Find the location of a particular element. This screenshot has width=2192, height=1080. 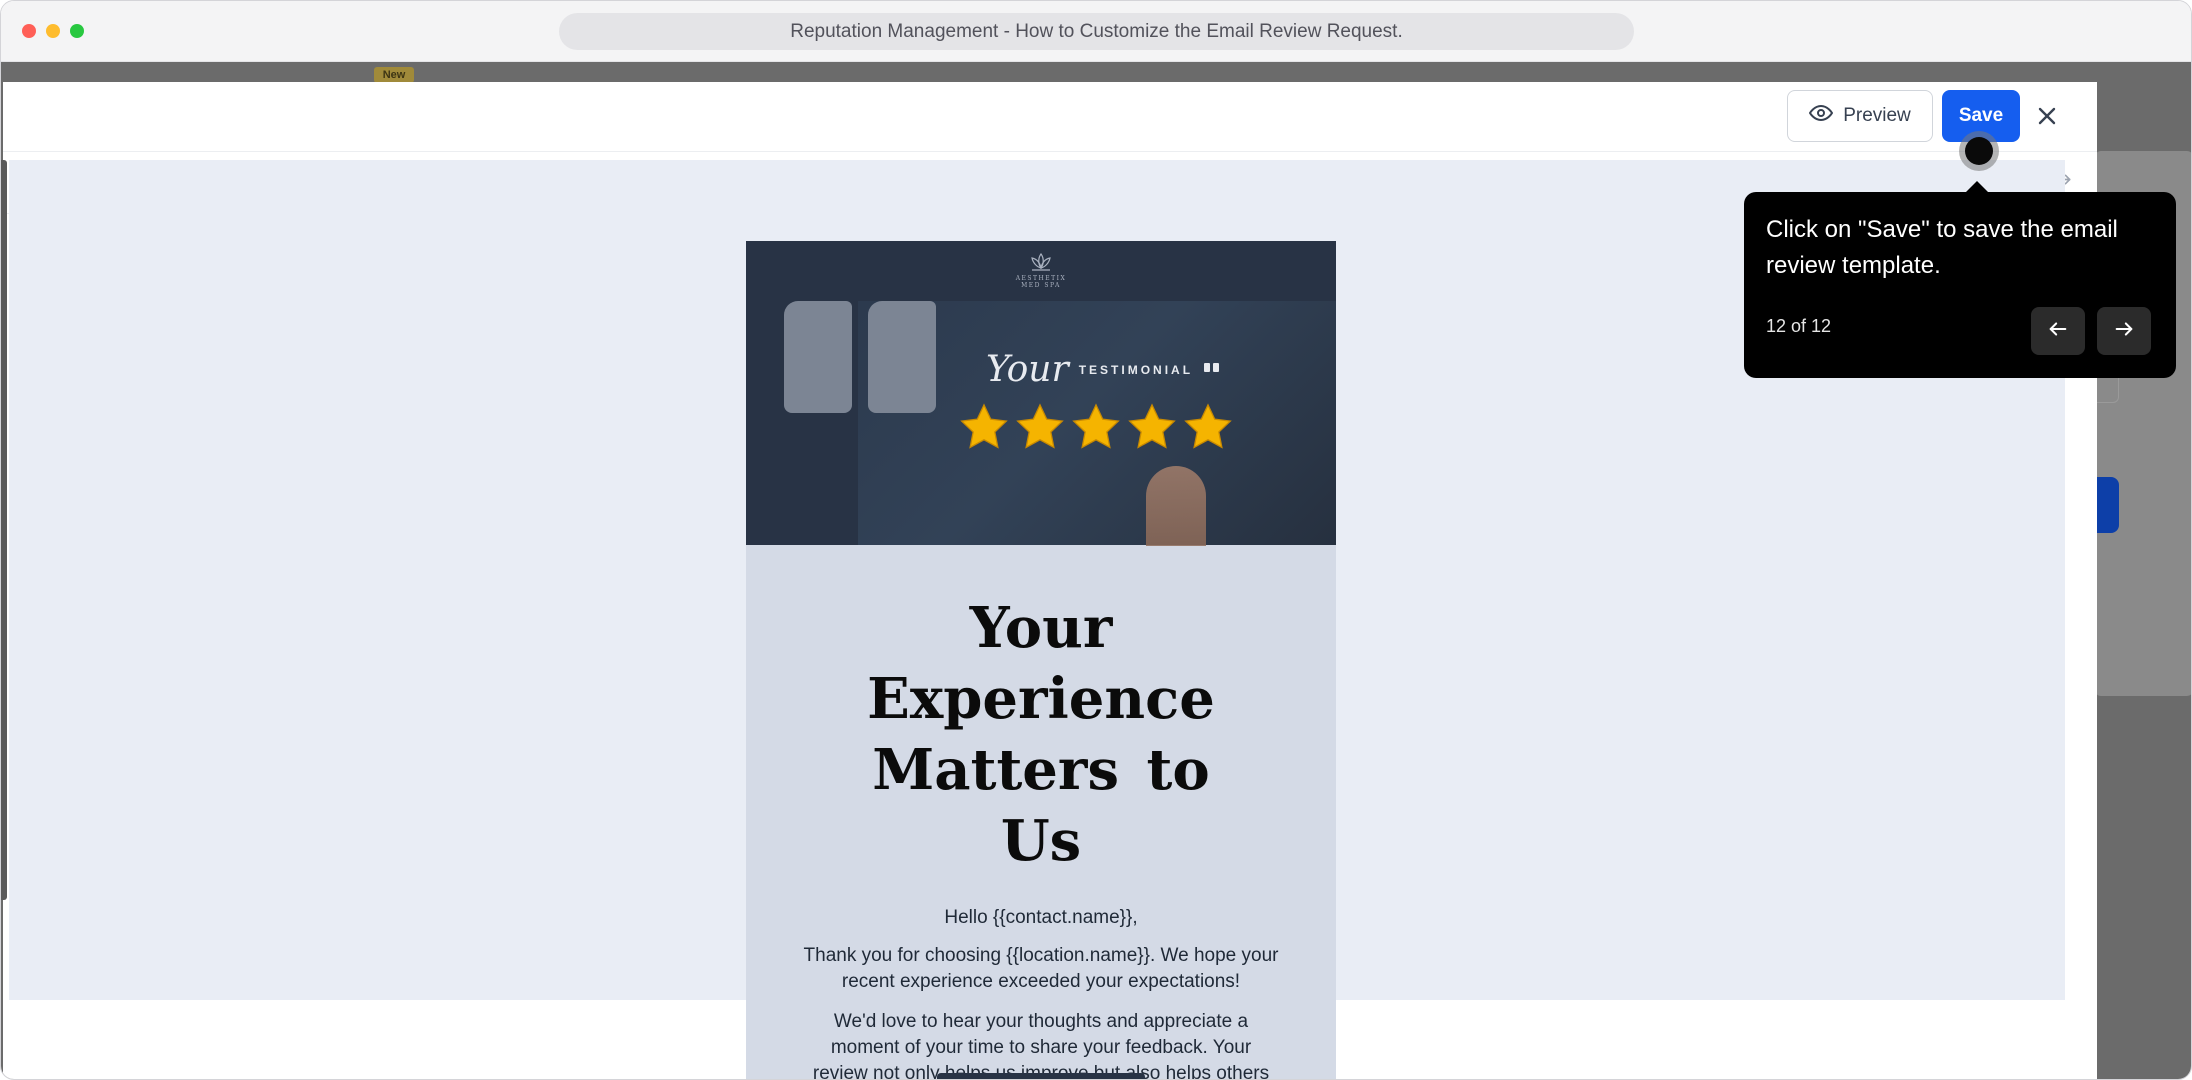

testimonial-heading: Your TESTIMONIAL is located at coordinates (1103, 369).